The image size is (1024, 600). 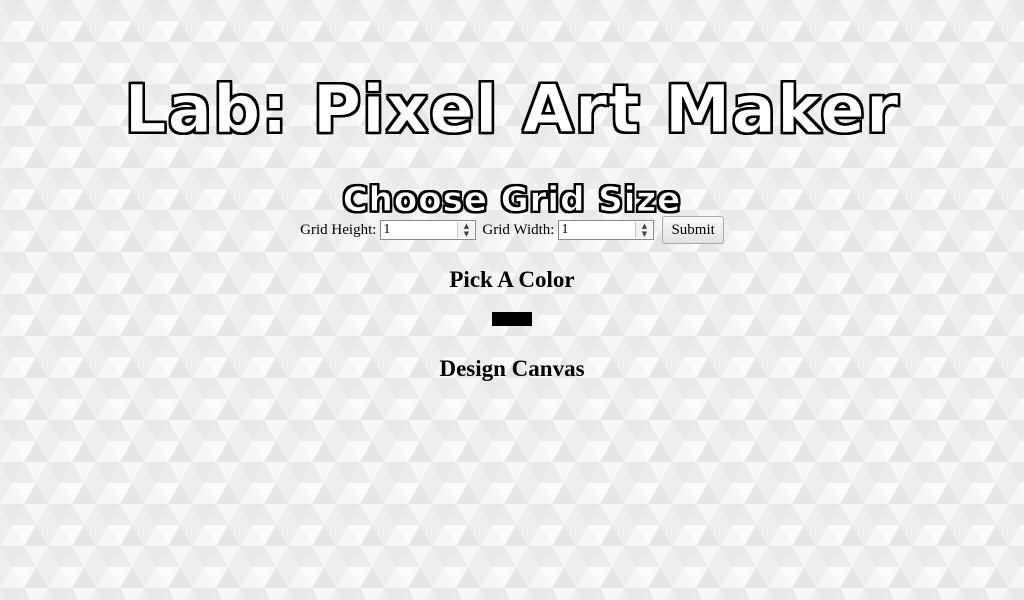 I want to click on grid-height-field: ▲ ▼, so click(x=428, y=230).